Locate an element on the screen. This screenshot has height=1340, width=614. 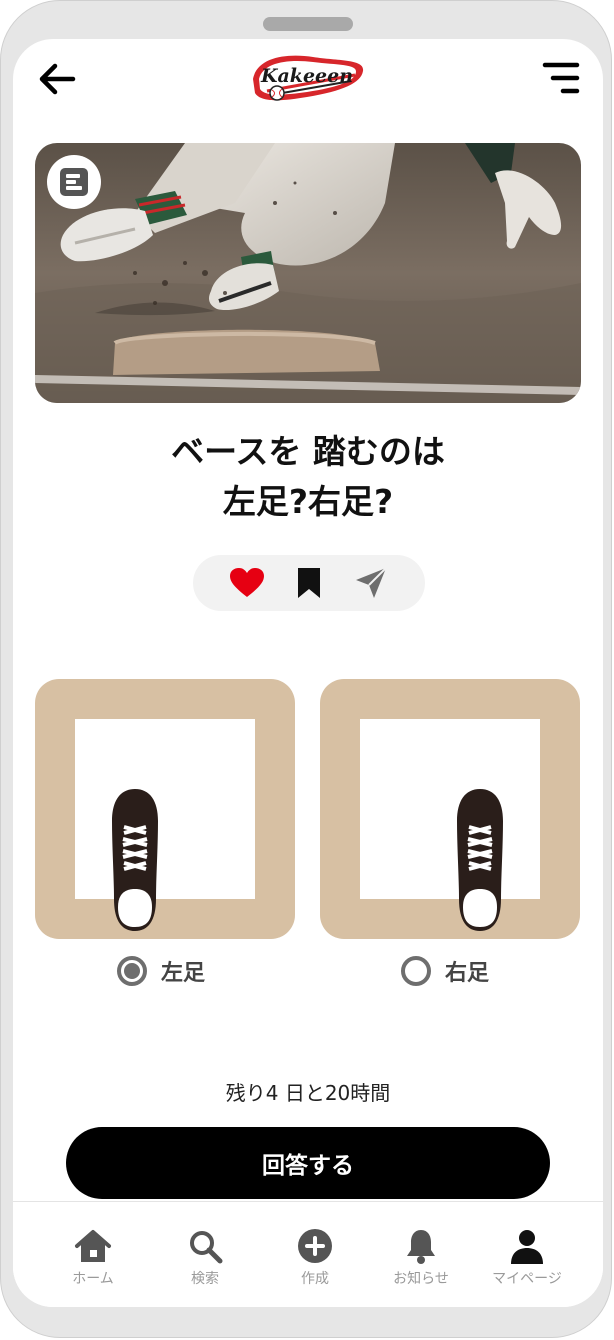
home-icon is located at coordinates (93, 1246).